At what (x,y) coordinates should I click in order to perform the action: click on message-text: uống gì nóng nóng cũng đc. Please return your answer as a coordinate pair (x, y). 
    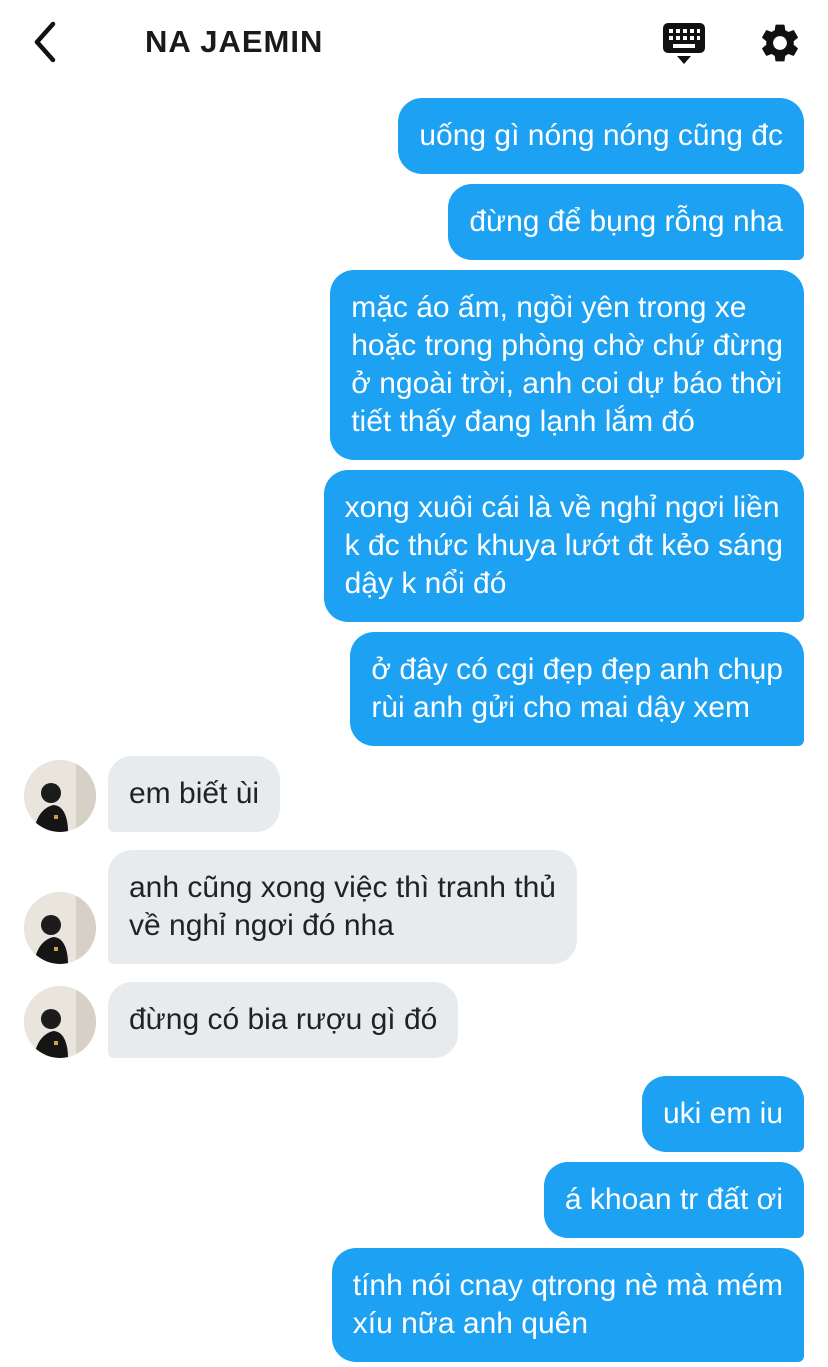
    Looking at the image, I should click on (601, 135).